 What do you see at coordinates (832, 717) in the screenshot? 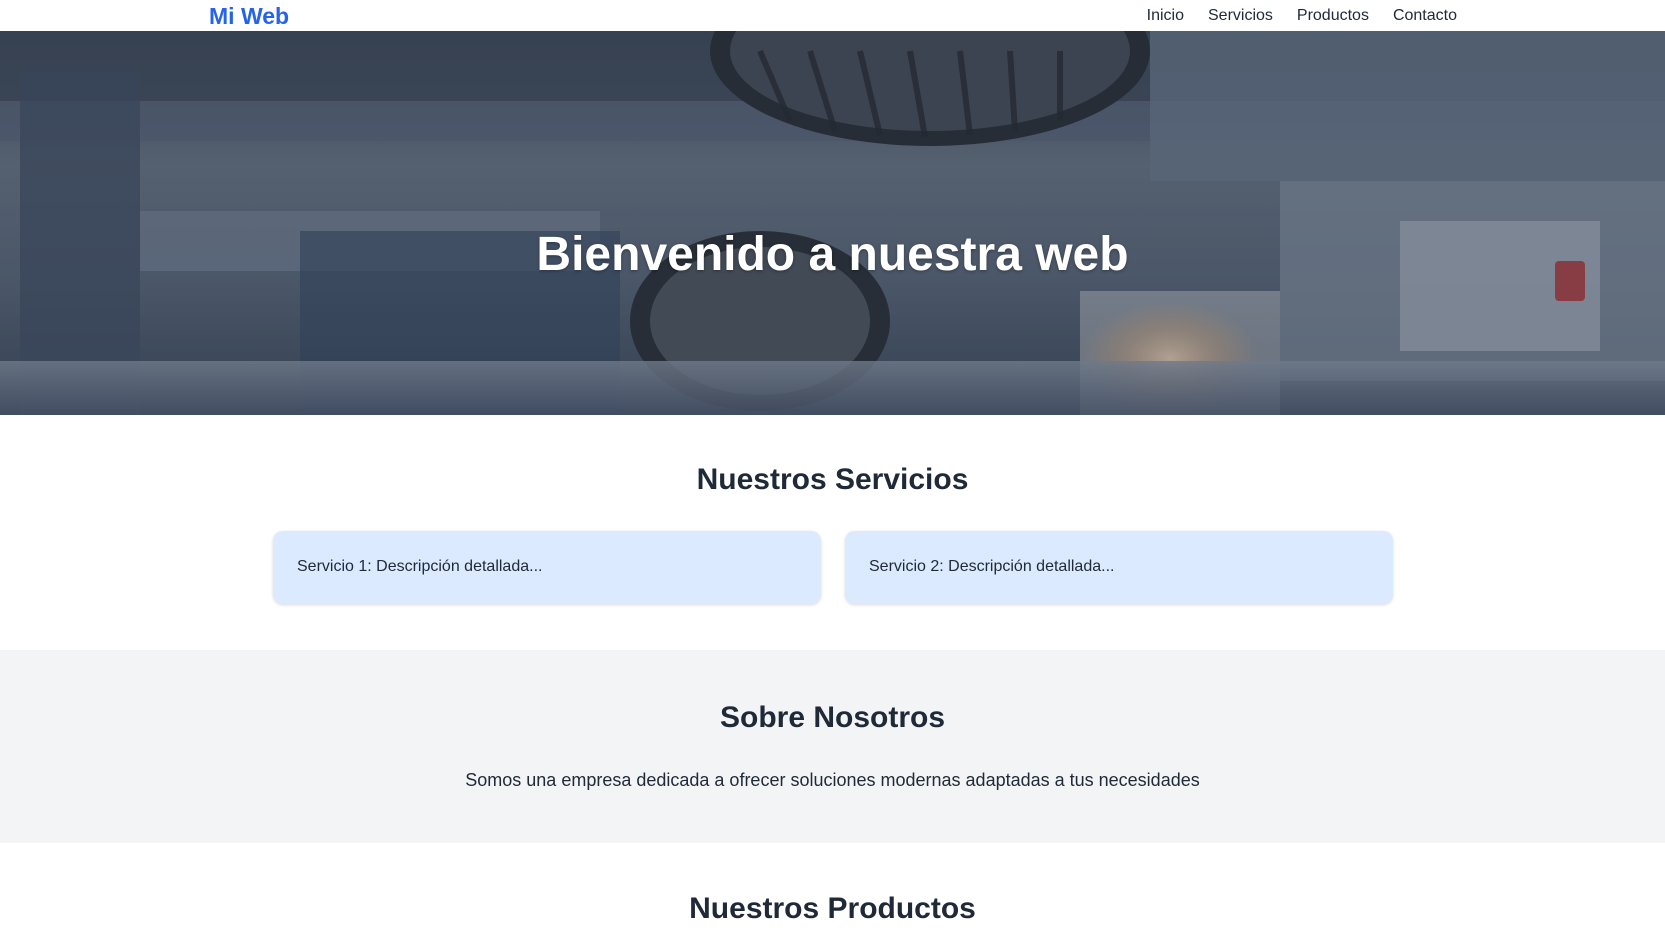
I see `about-title: Sobre Nosotros` at bounding box center [832, 717].